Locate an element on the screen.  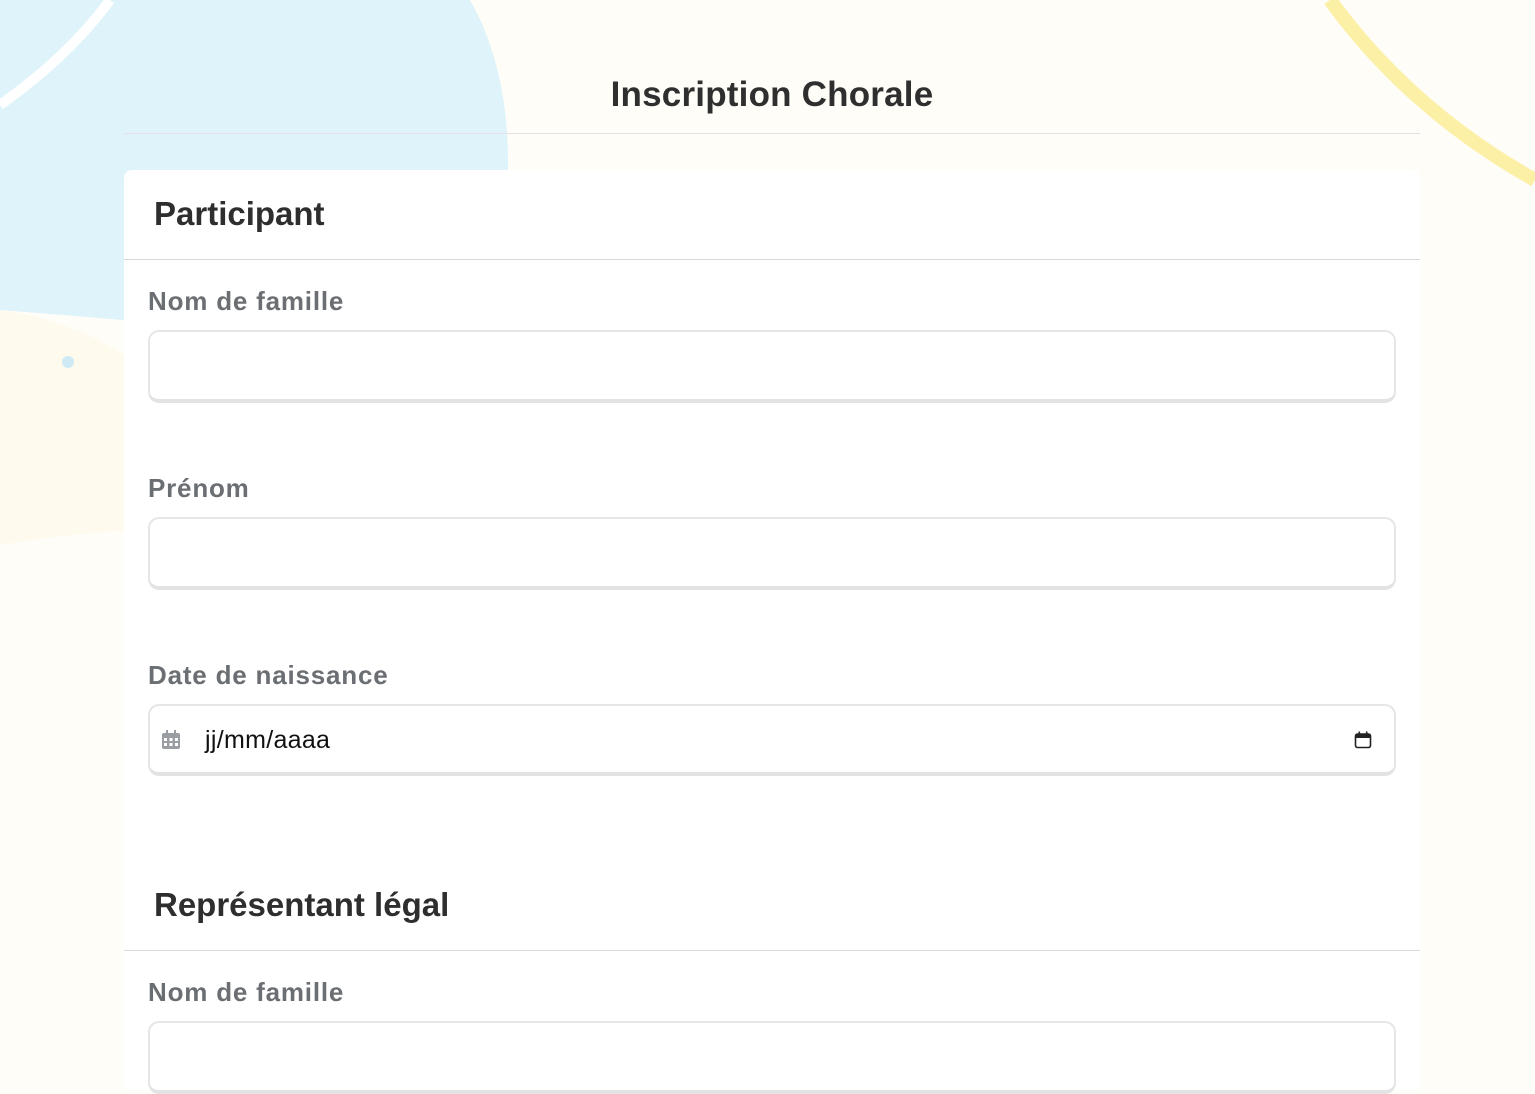
calendar-picker-icon is located at coordinates (1363, 740).